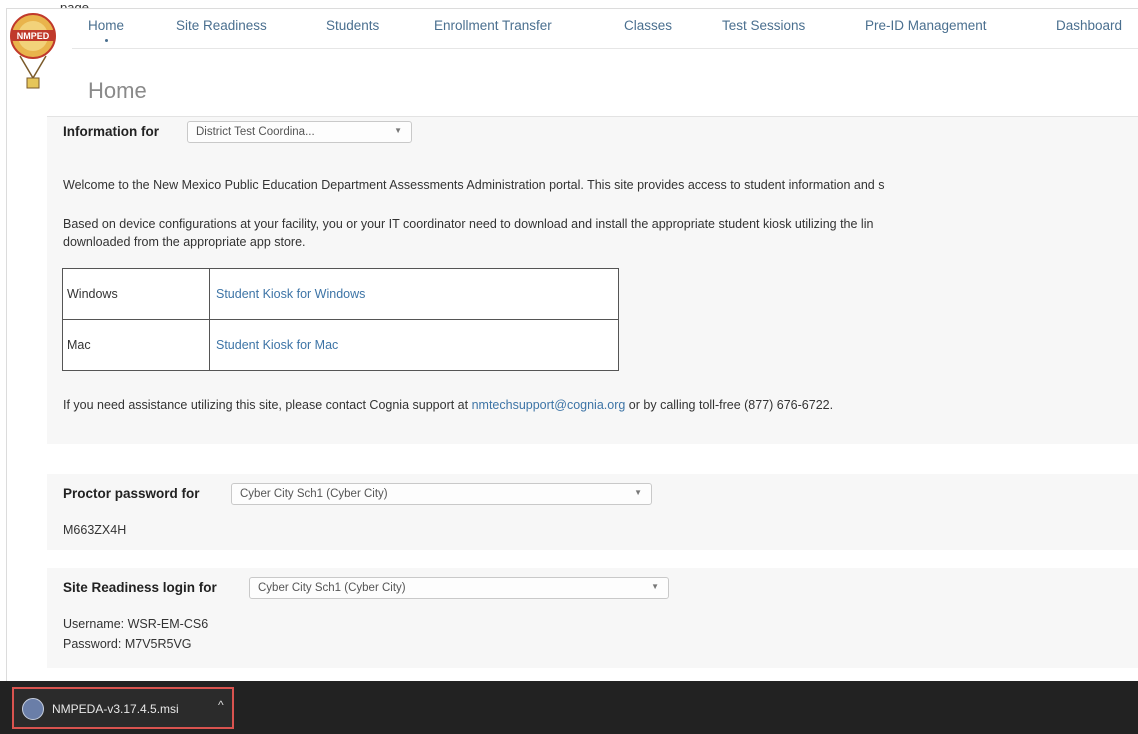 This screenshot has width=1138, height=734. What do you see at coordinates (117, 90) in the screenshot?
I see `page-title: Home` at bounding box center [117, 90].